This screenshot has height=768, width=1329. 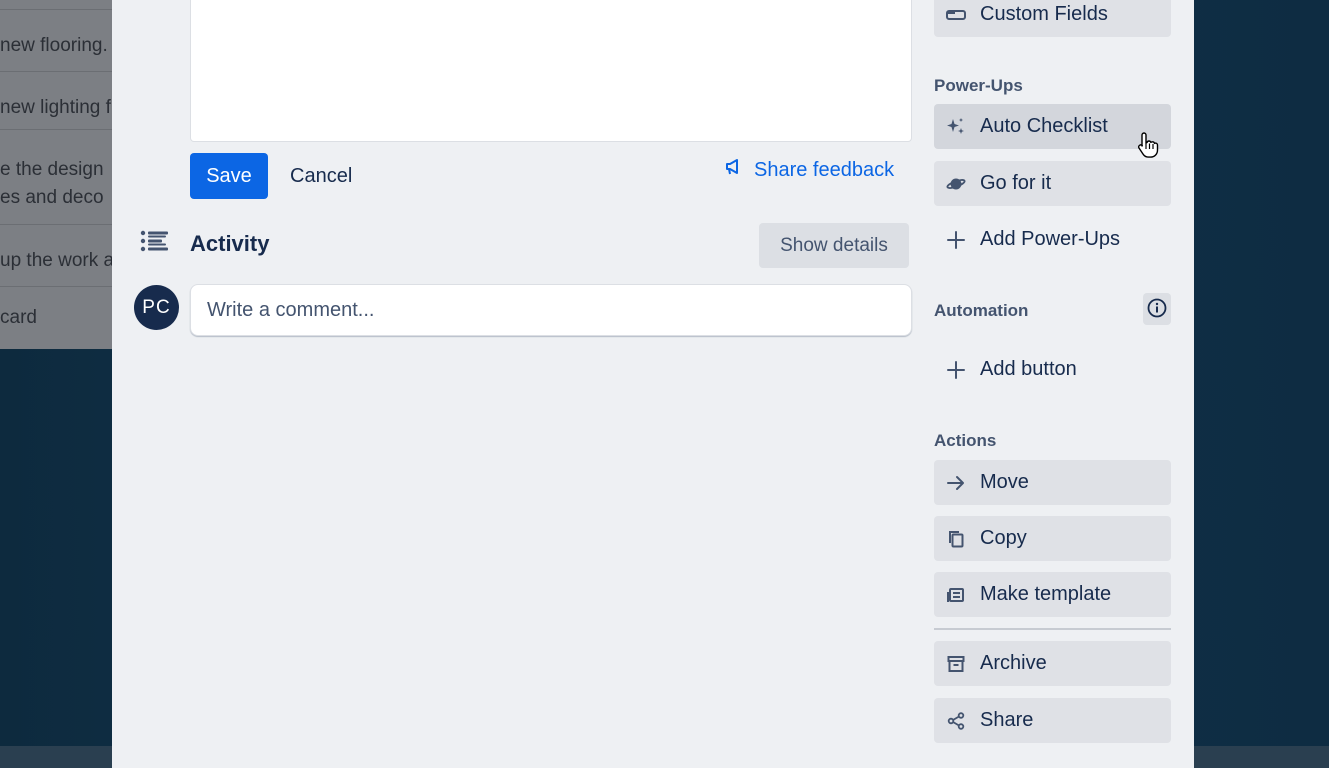 What do you see at coordinates (56, 5) in the screenshot?
I see `list-item` at bounding box center [56, 5].